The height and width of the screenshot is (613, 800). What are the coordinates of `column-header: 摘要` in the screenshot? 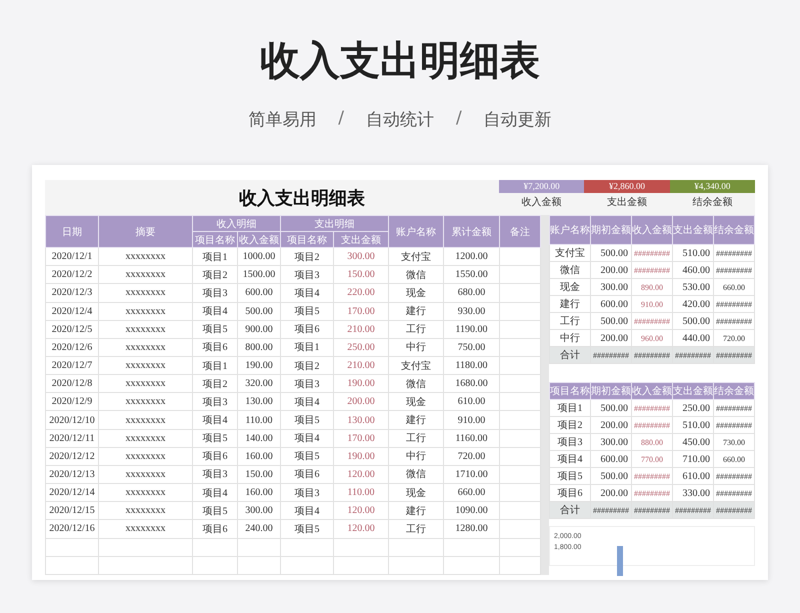 It's located at (145, 232).